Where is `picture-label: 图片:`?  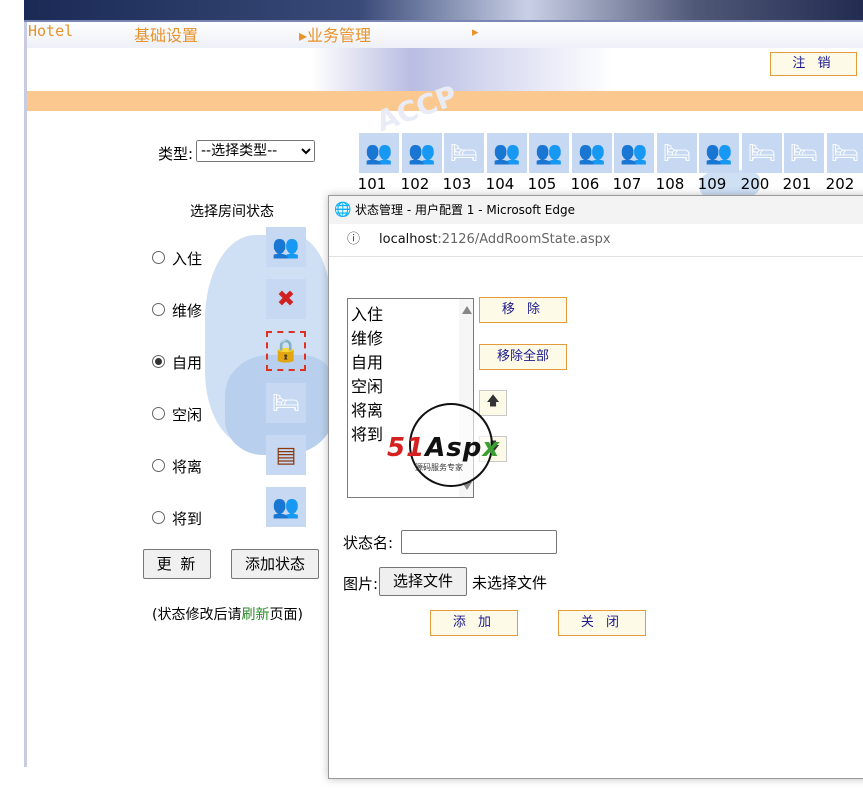 picture-label: 图片: is located at coordinates (361, 584).